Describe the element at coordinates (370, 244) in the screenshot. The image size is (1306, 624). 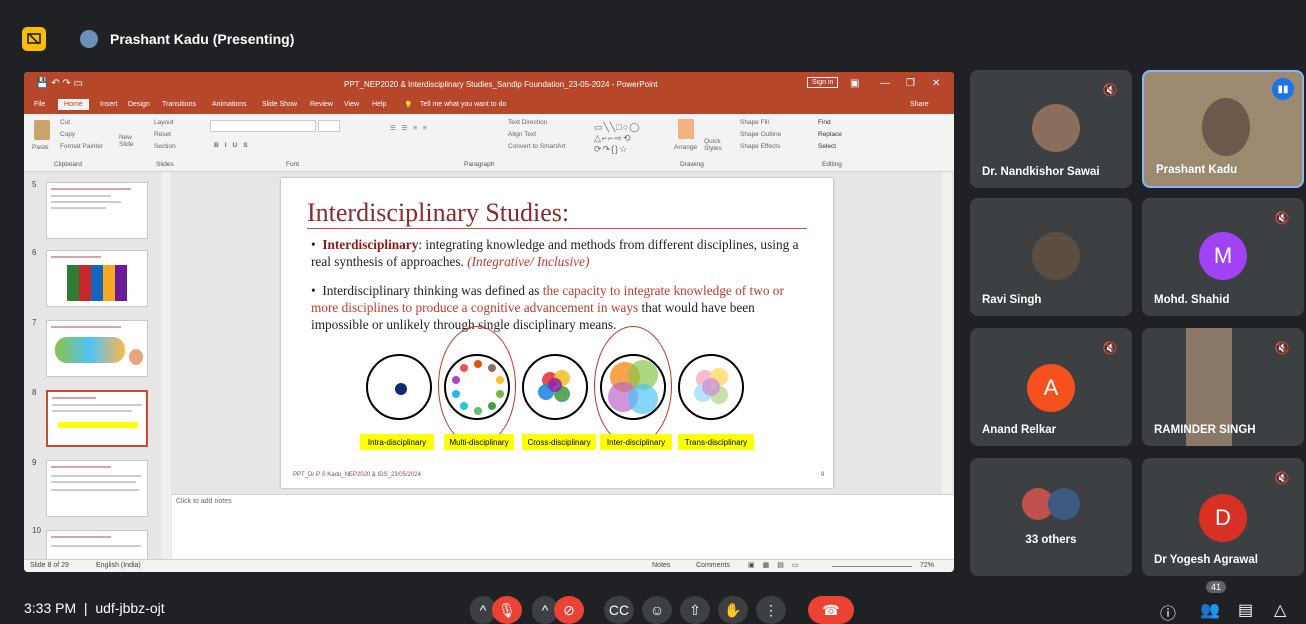
I see `bullet-1-term: Interdisciplinary` at that location.